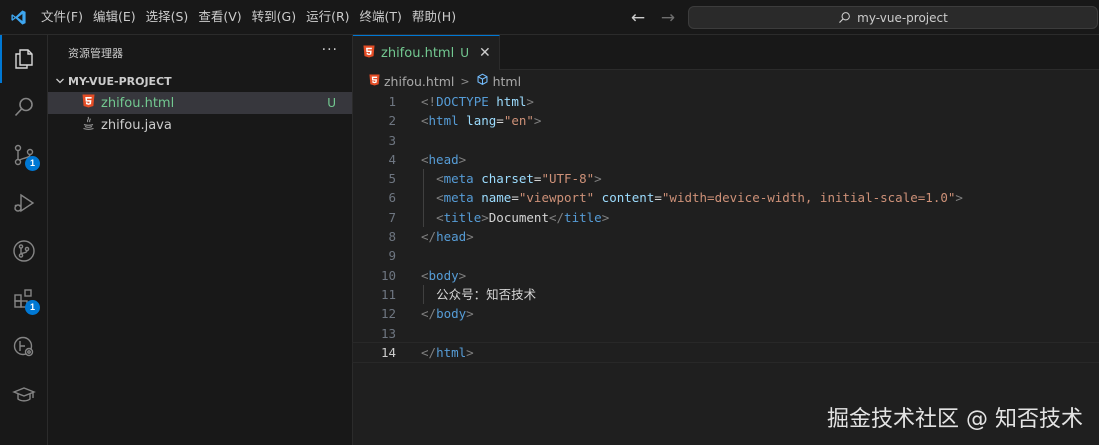  I want to click on java-file-icon, so click(88, 125).